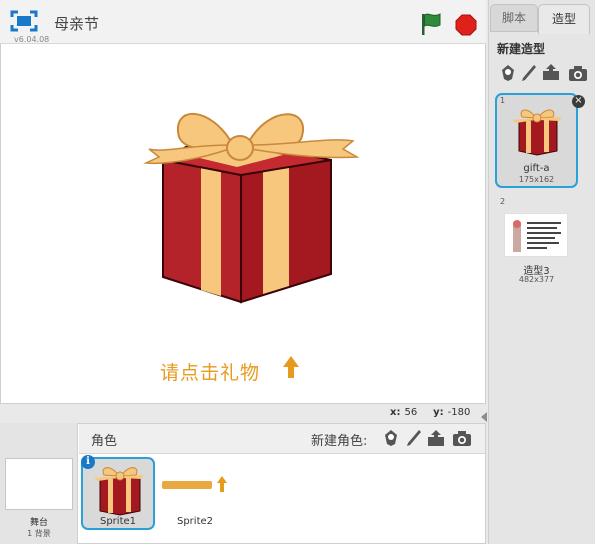  Describe the element at coordinates (578, 74) in the screenshot. I see `costume-camera-icon` at that location.